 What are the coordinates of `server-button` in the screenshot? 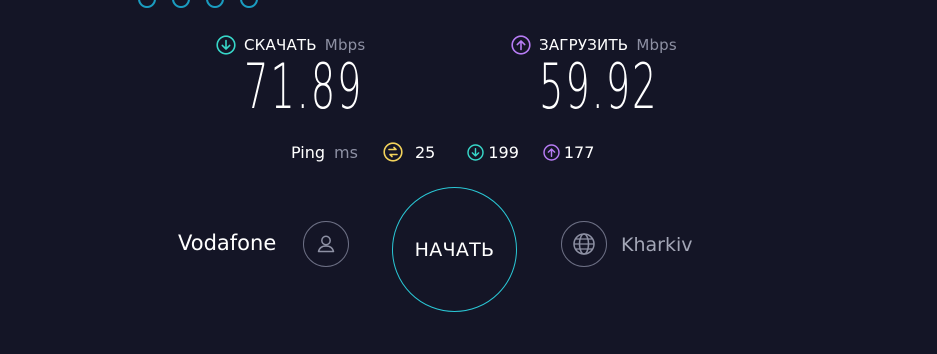 It's located at (584, 244).